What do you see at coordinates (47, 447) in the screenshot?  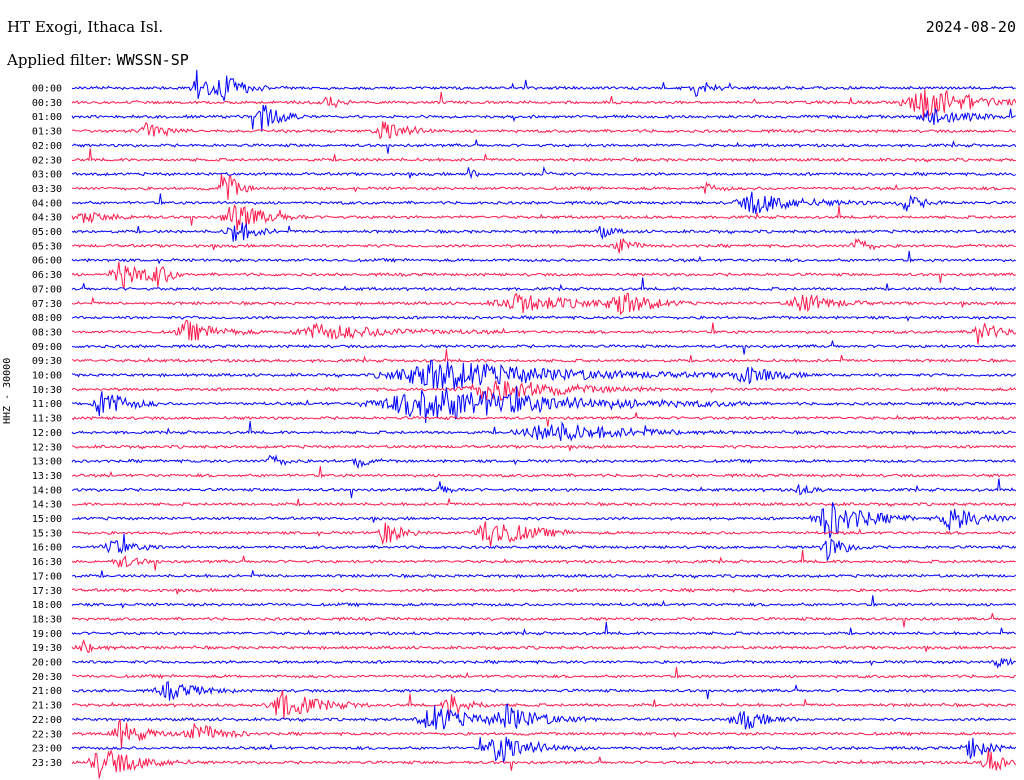 I see `row-time-label: 12:30` at bounding box center [47, 447].